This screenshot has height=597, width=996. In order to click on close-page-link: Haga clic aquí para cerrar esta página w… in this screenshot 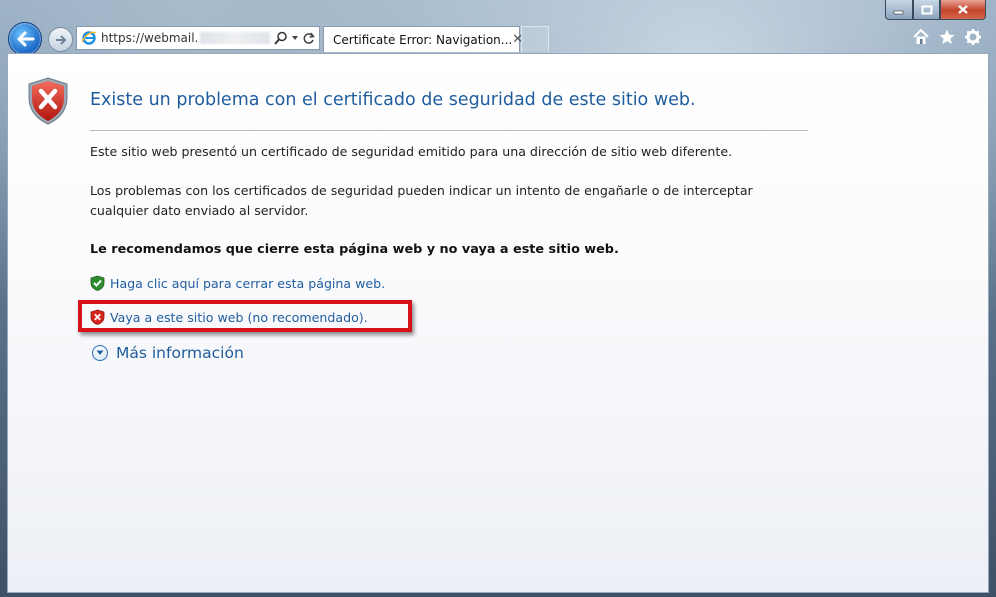, I will do `click(237, 283)`.